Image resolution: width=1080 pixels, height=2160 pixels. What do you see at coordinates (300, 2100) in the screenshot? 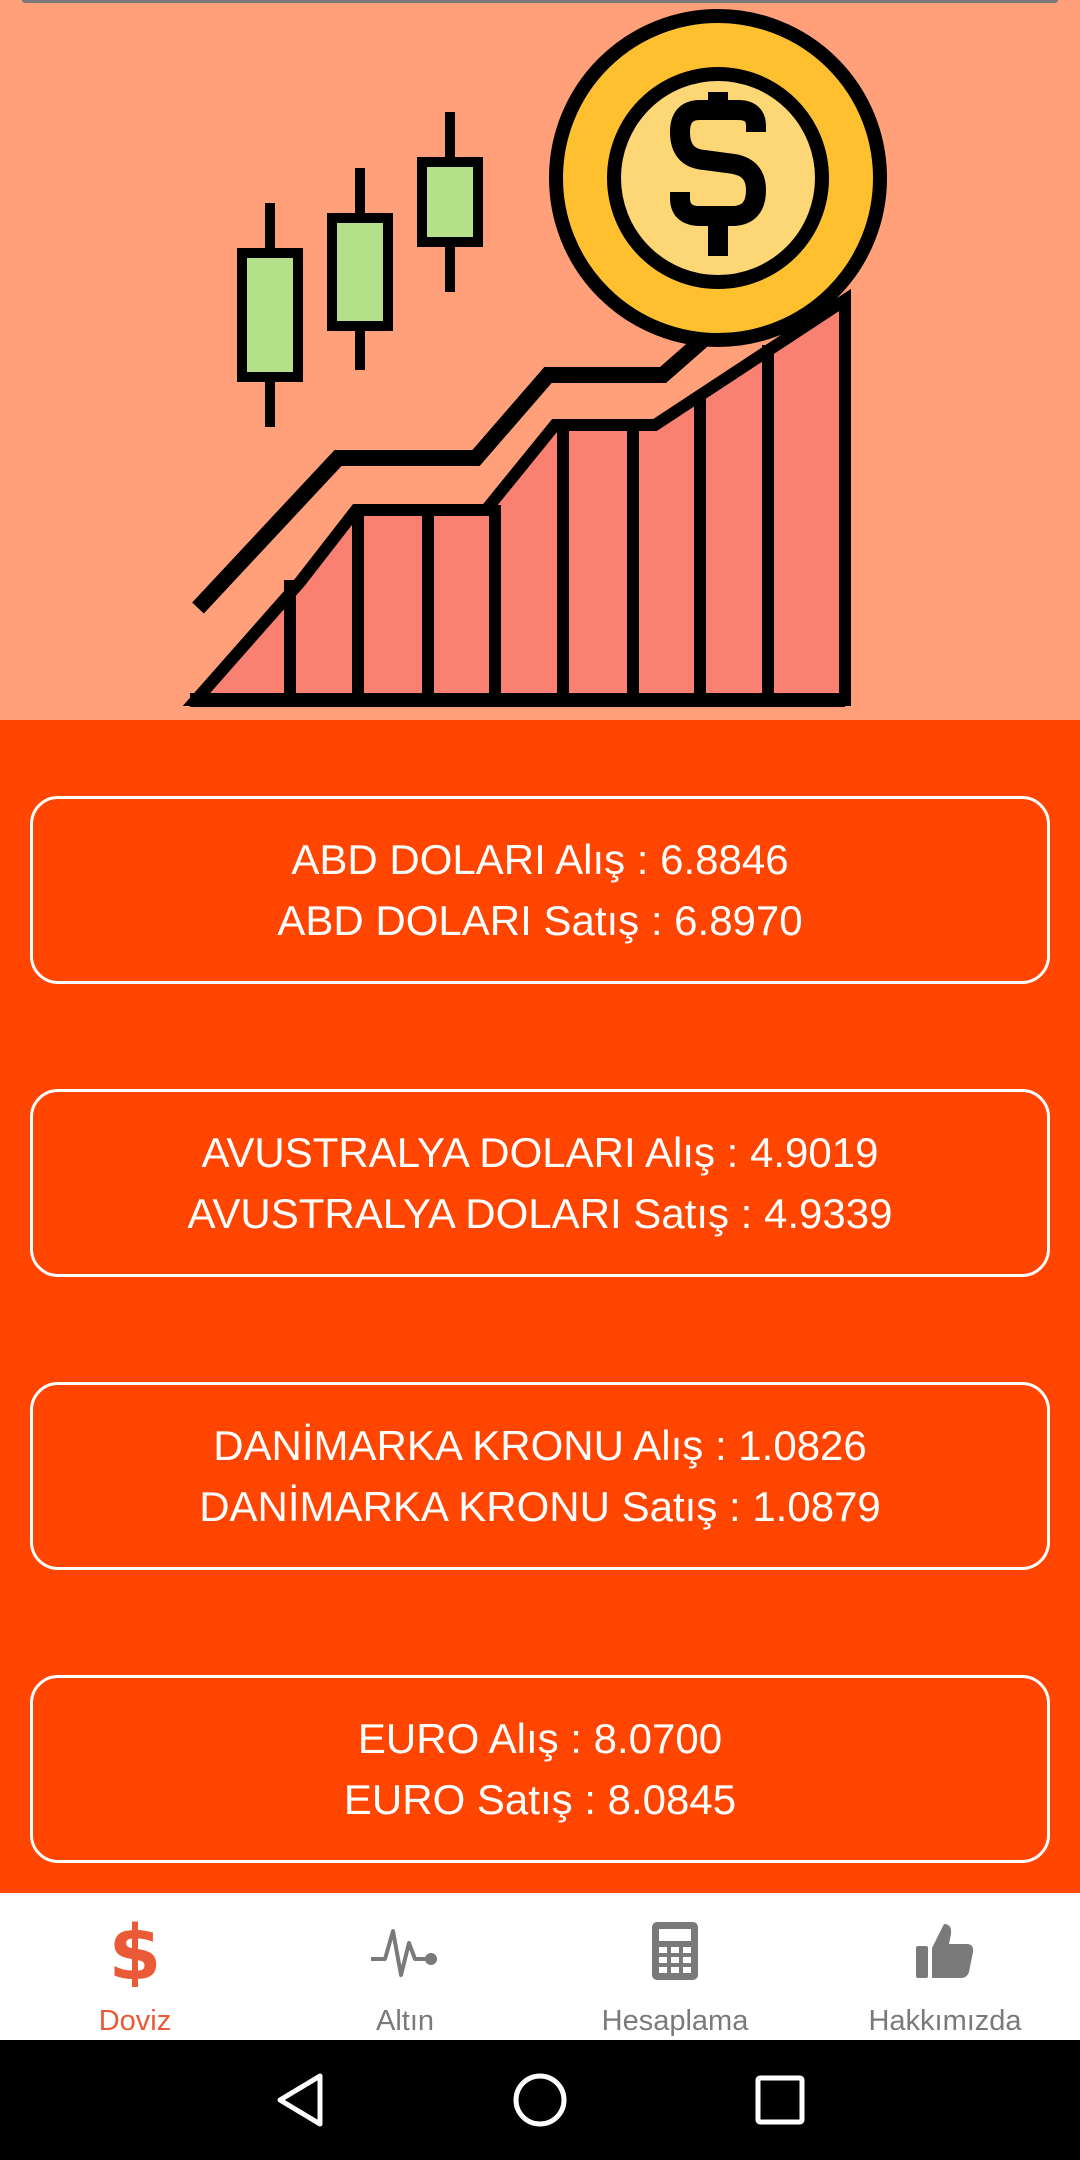
I see `back-icon` at bounding box center [300, 2100].